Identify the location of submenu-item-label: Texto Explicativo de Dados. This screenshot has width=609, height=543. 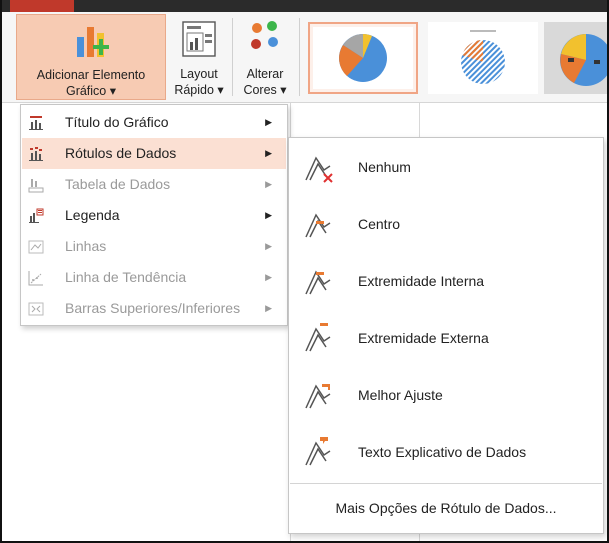
(442, 452).